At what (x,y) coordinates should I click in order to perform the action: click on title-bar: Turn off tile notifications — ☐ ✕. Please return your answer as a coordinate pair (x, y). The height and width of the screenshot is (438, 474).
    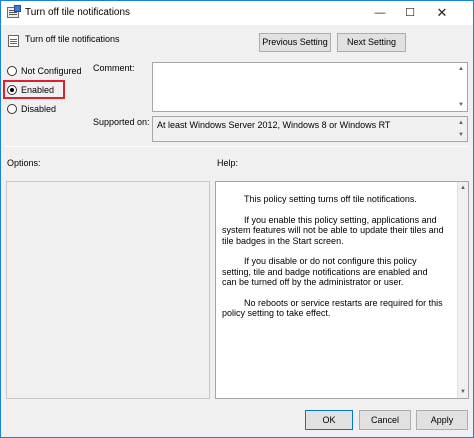
    Looking at the image, I should click on (237, 13).